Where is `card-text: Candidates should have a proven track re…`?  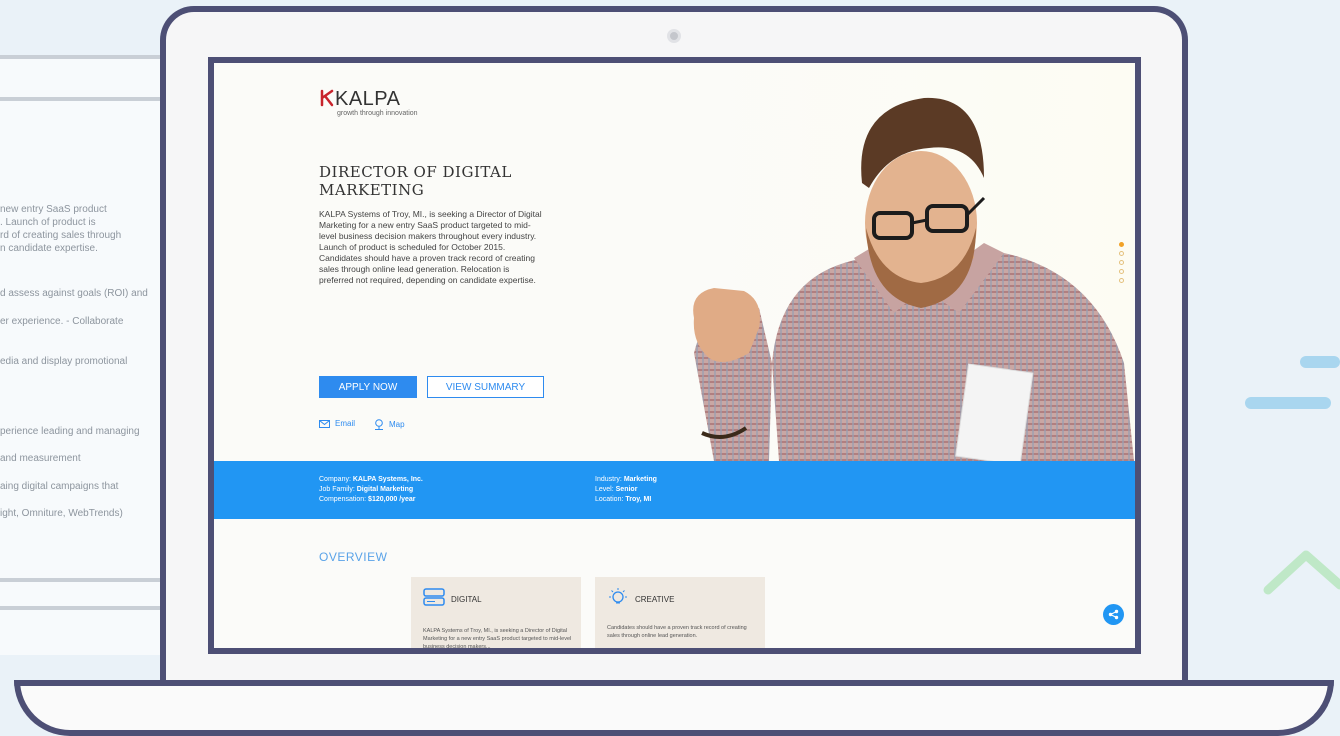
card-text: Candidates should have a proven track re… is located at coordinates (677, 632).